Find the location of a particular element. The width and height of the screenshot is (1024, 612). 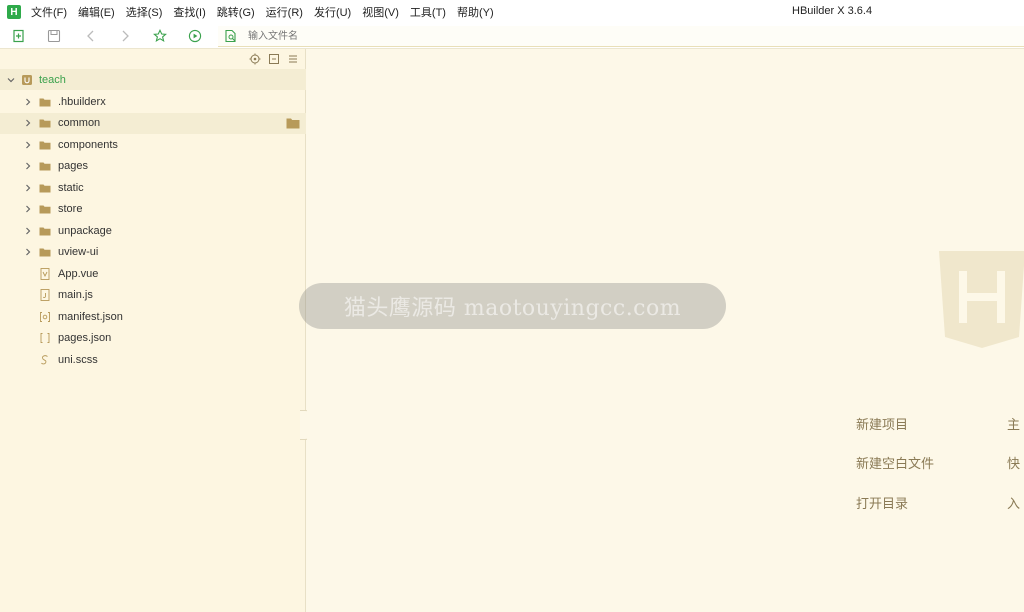

tree-folder: static is located at coordinates (153, 187).